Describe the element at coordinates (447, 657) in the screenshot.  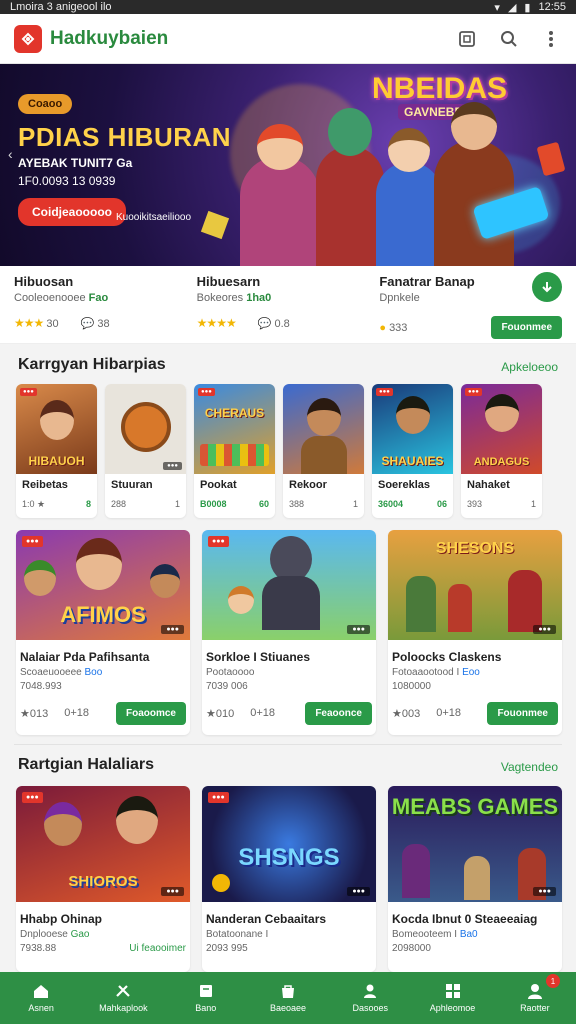
I see `card-name: Poloocks Claskens` at that location.